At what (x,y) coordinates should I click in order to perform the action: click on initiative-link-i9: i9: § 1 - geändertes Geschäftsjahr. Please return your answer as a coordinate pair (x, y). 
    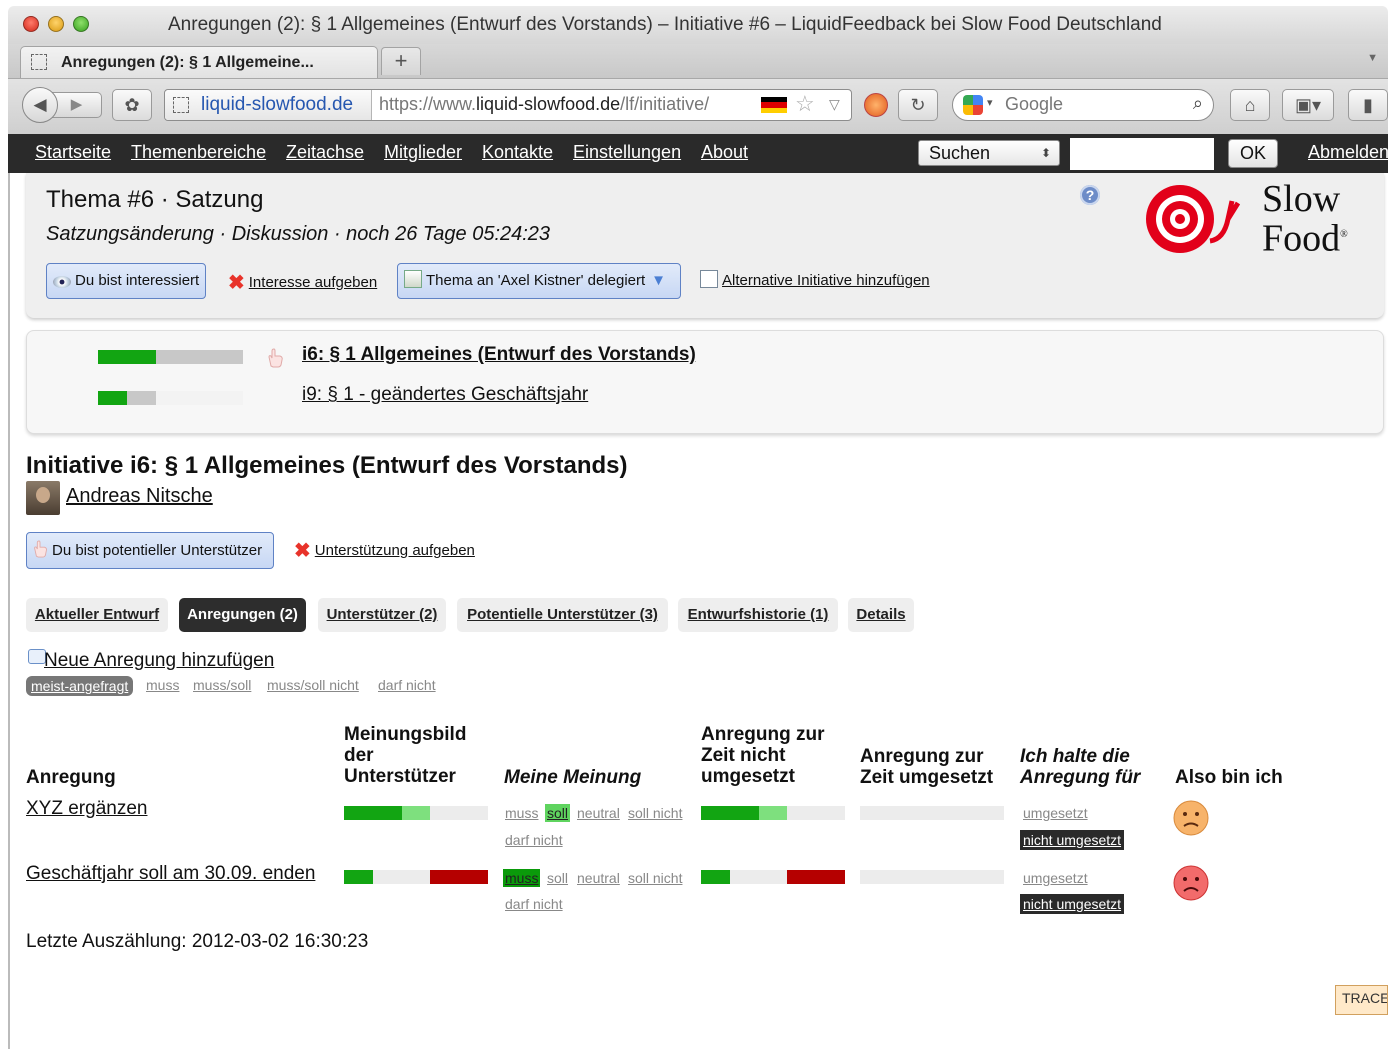
    Looking at the image, I should click on (445, 395).